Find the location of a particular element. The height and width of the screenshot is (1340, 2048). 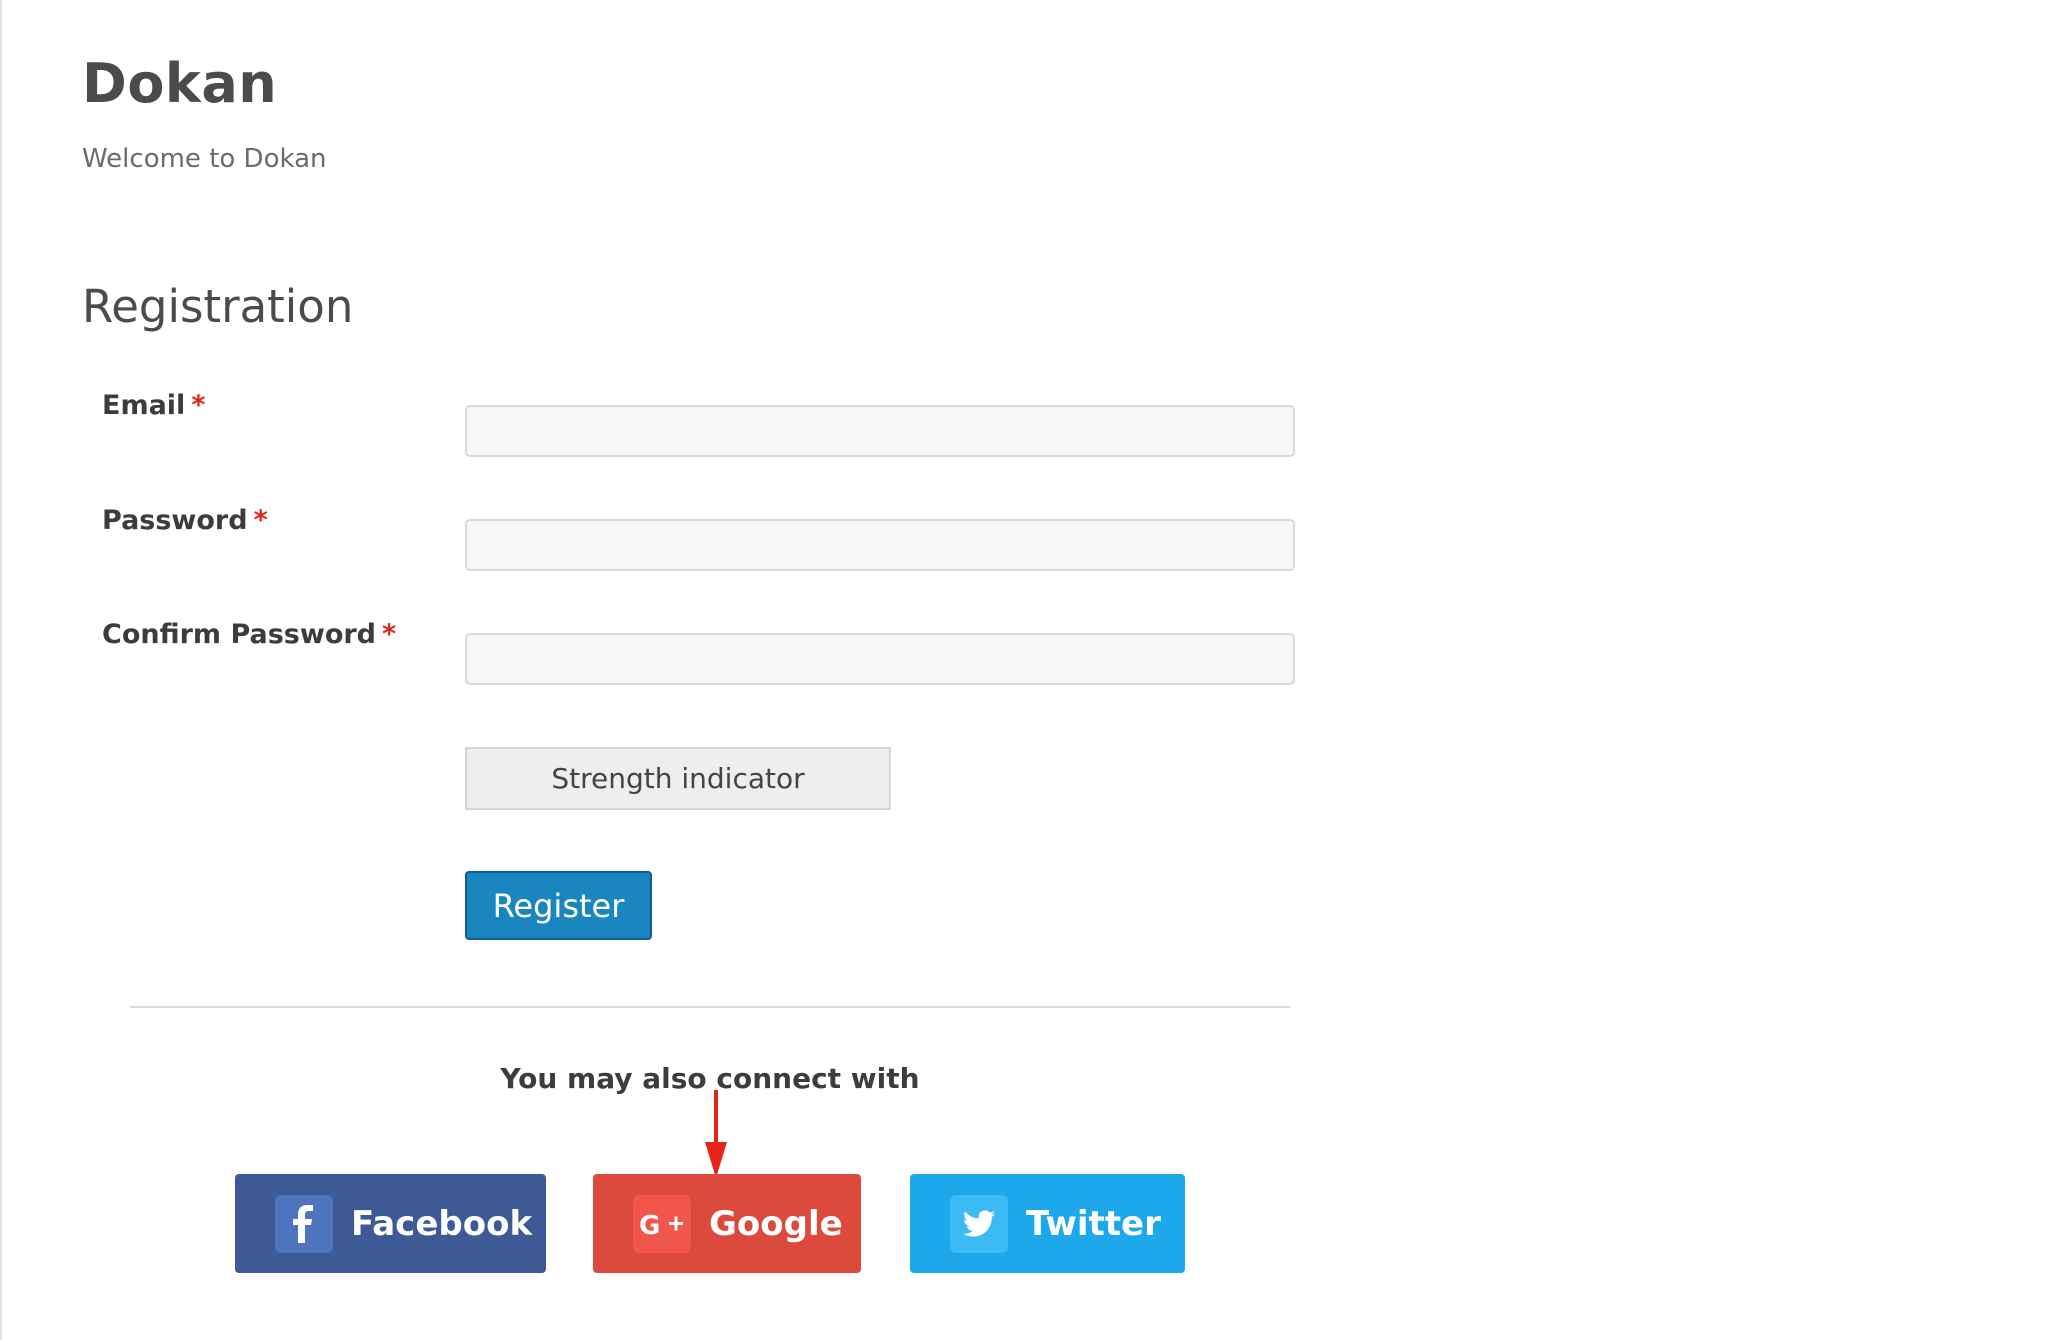

confirm-password-field is located at coordinates (880, 659).